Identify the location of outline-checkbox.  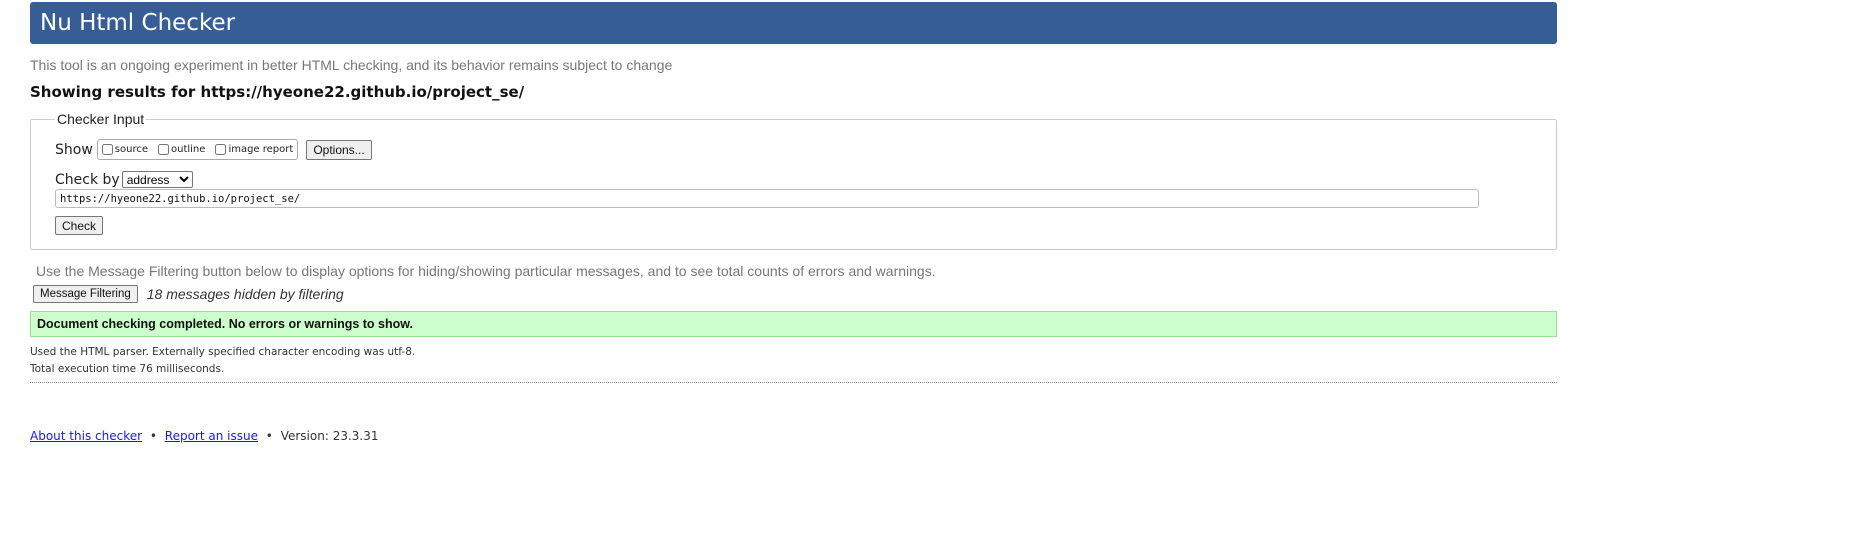
(163, 149).